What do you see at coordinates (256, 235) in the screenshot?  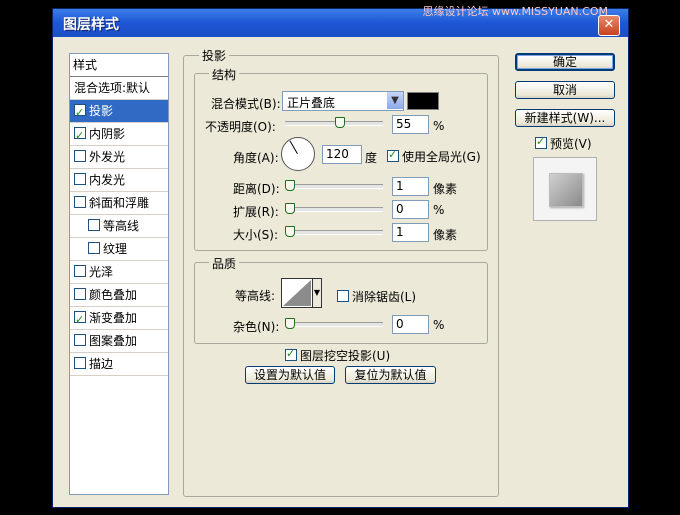 I see `size-label: 大小(S):` at bounding box center [256, 235].